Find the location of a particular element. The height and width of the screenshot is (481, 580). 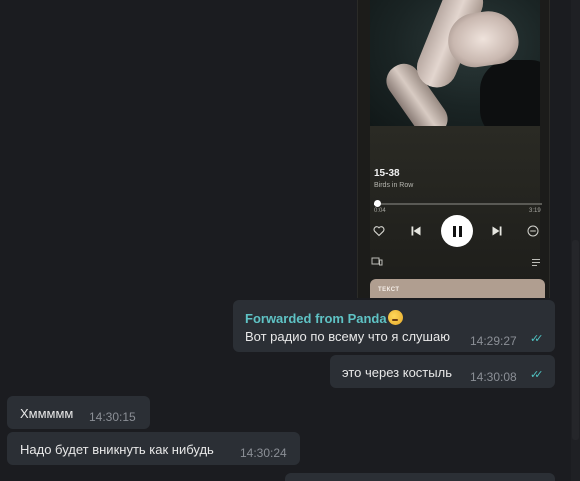

message-time: 14:30:15 is located at coordinates (112, 417).